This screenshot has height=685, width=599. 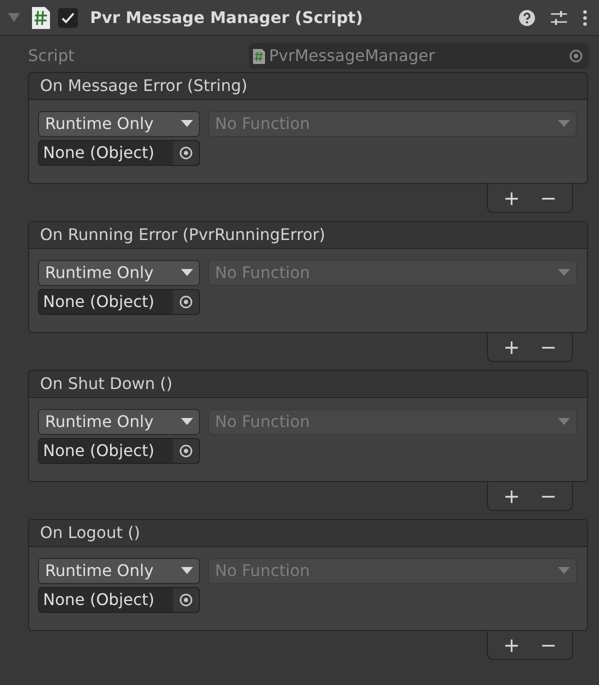 What do you see at coordinates (226, 17) in the screenshot?
I see `component-title: Pvr Message Manager (Script)` at bounding box center [226, 17].